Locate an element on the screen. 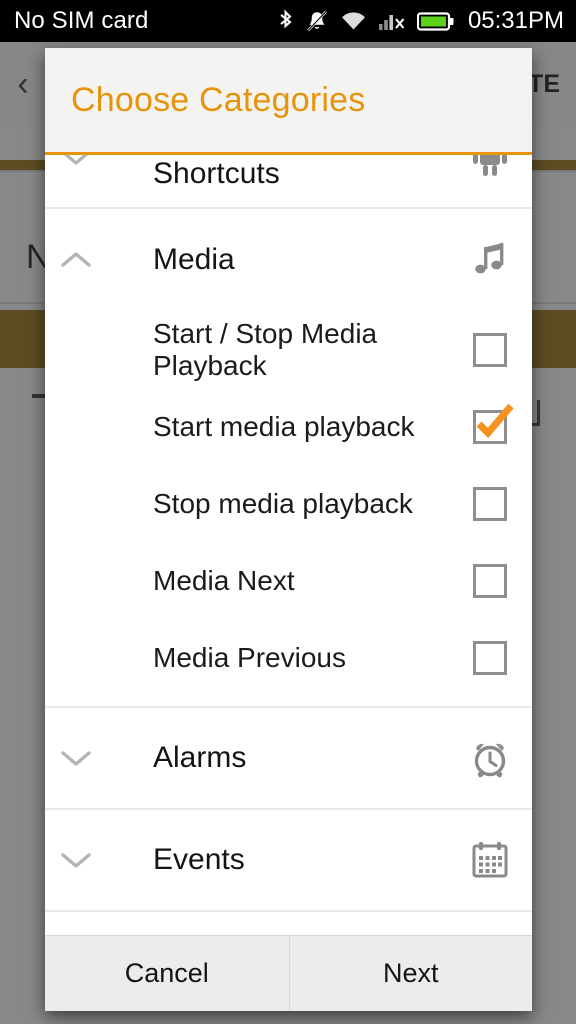  category-label: Applications & Shortcuts is located at coordinates (248, 172).